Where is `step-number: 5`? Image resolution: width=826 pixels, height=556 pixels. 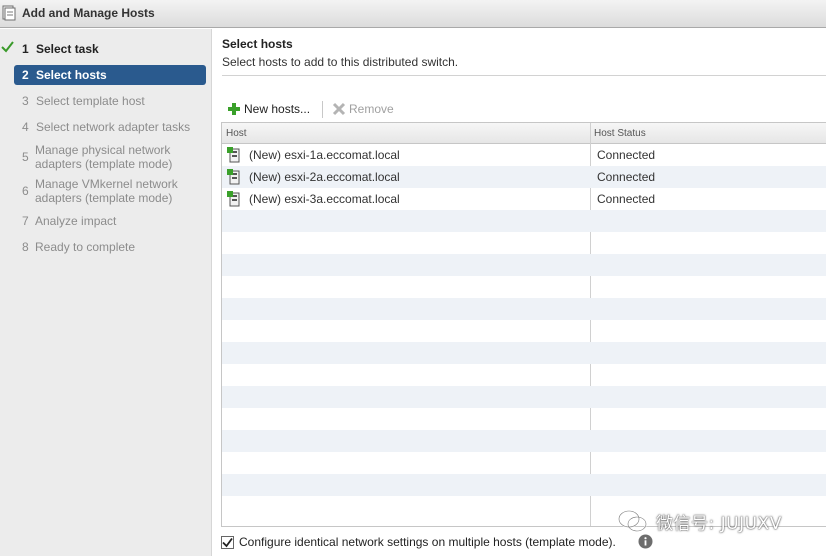 step-number: 5 is located at coordinates (25, 157).